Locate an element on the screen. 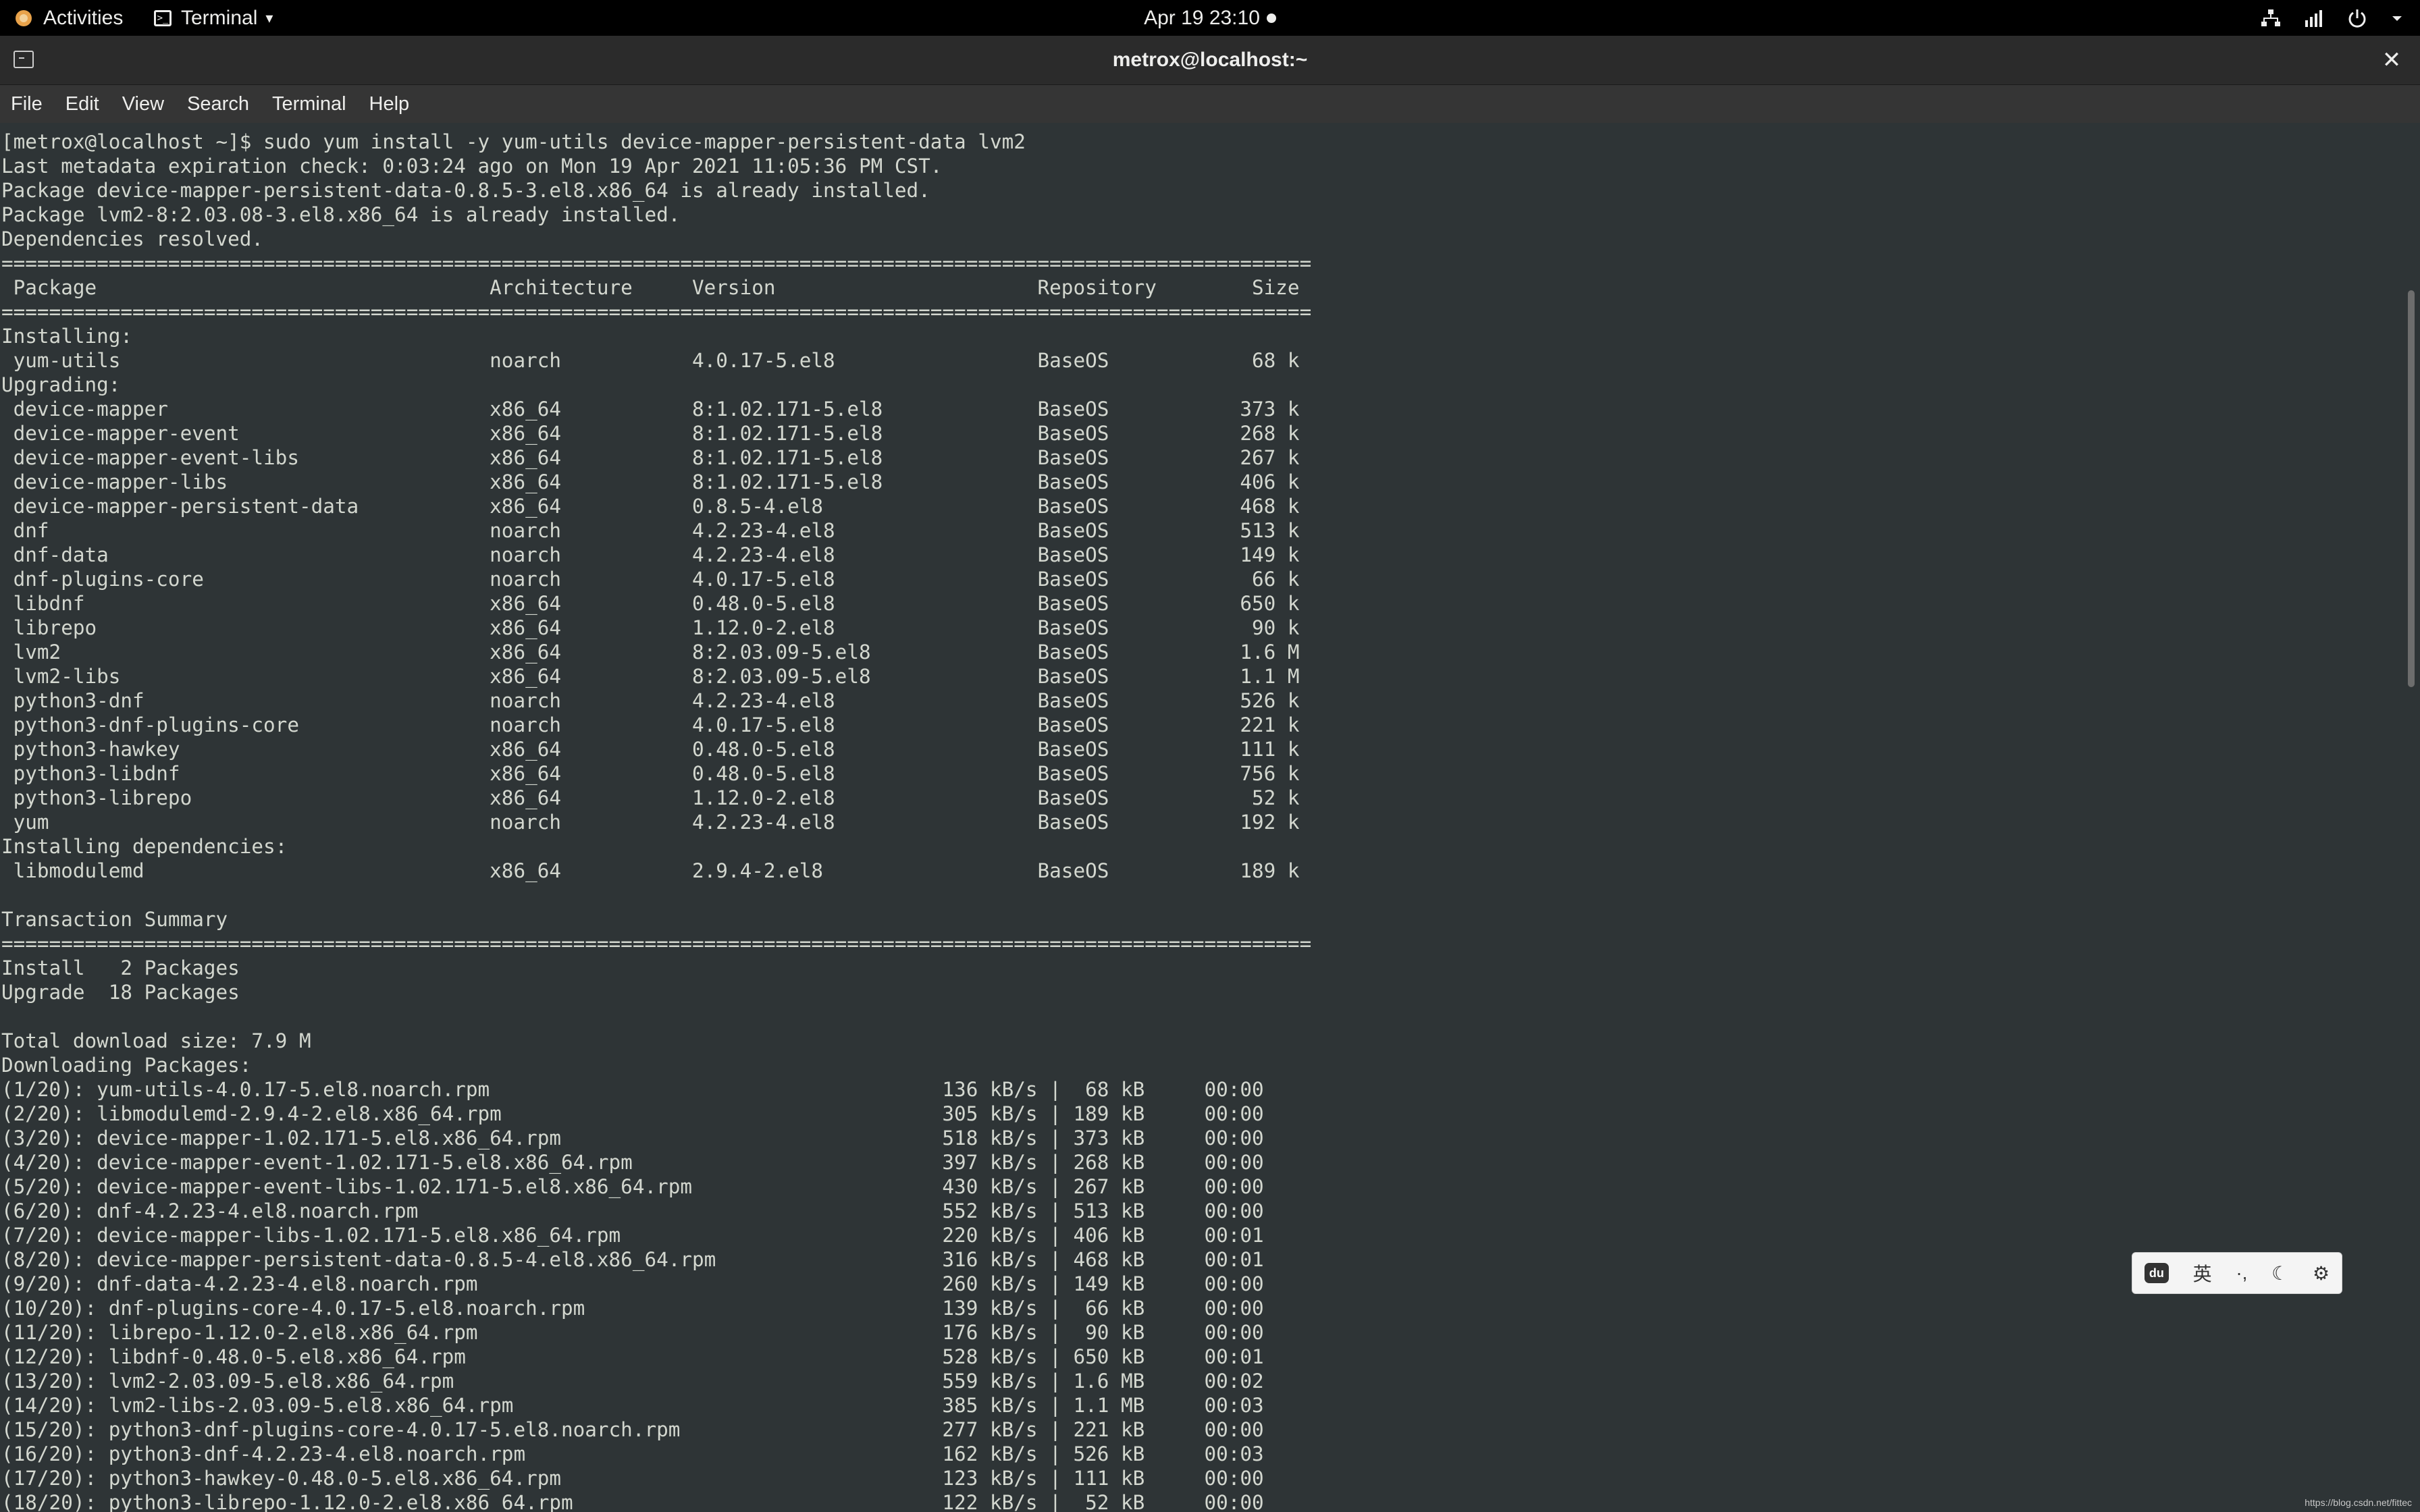  terminal-line: librepo x86_64 1.12.0-2.el8 BaseOS 90 k is located at coordinates (650, 627).